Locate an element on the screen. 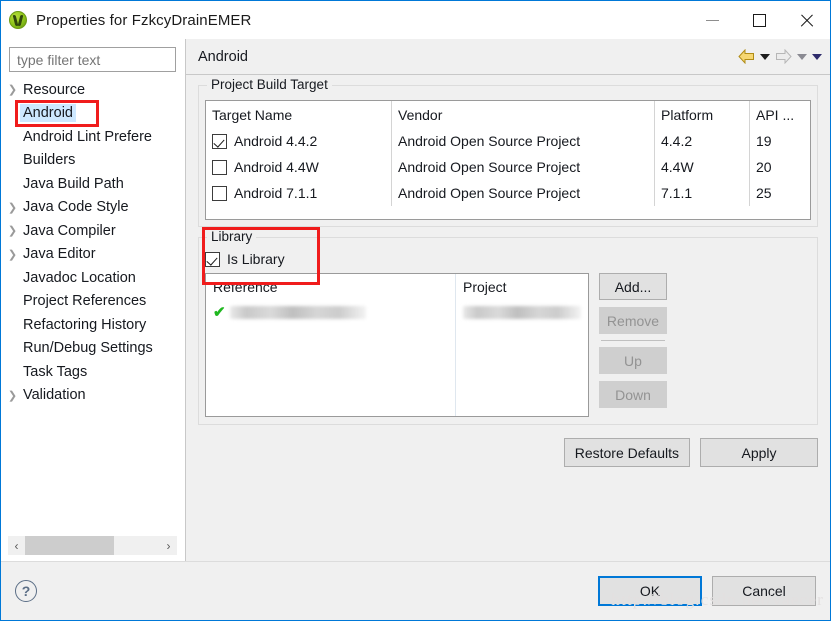  cell-platform: 4.4.2 is located at coordinates (702, 141).